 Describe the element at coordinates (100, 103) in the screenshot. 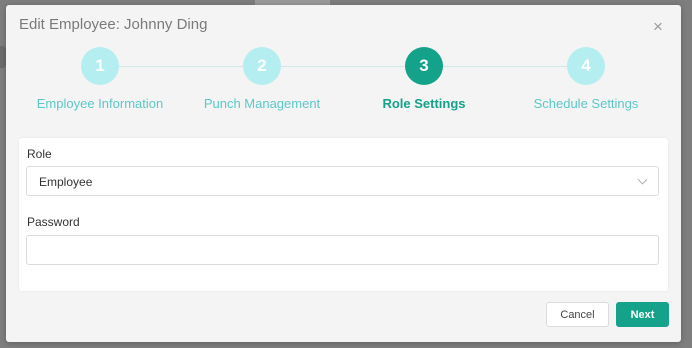

I see `step-1-label: Employee Information` at that location.